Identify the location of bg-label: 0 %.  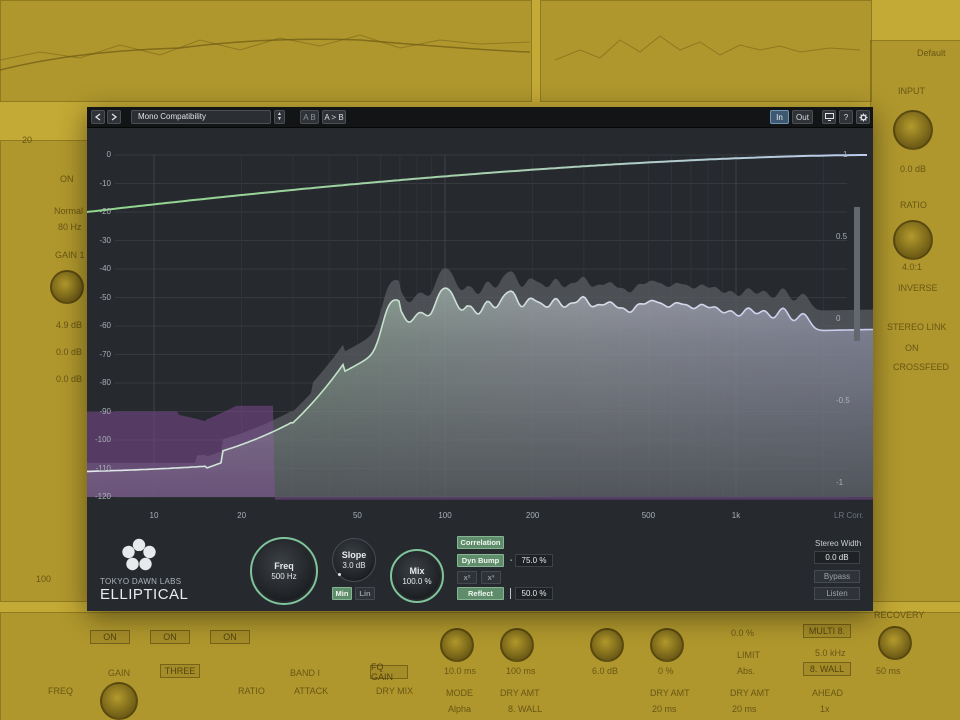
(666, 671).